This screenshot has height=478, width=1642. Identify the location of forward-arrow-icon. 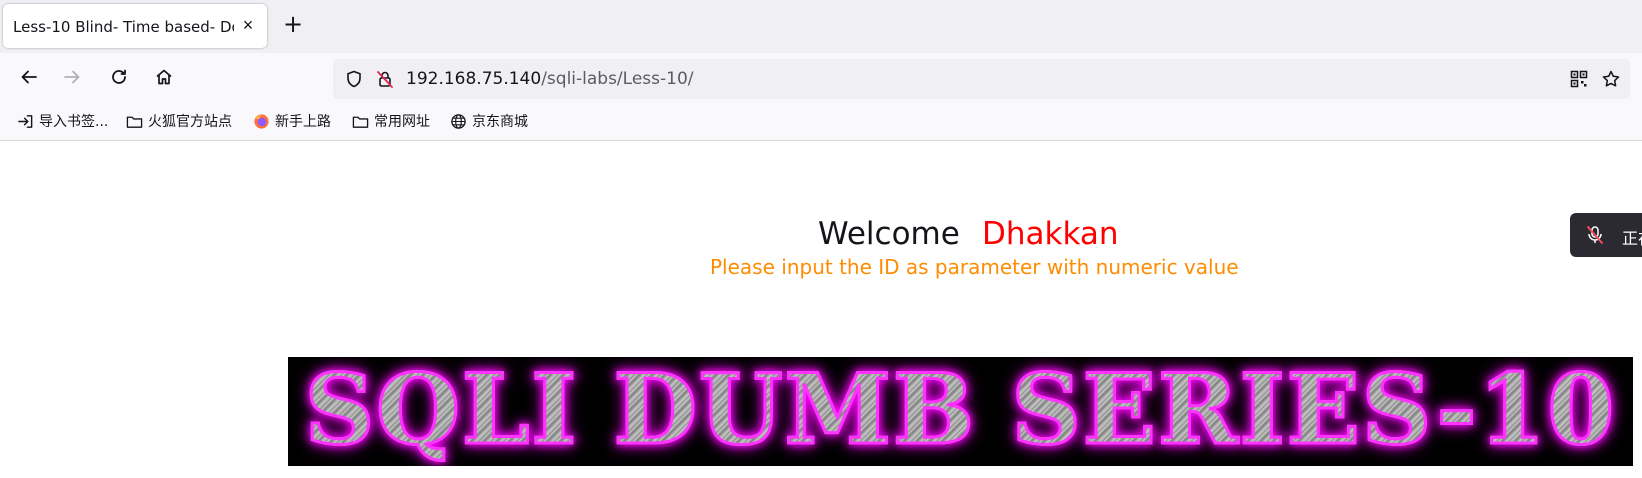
(72, 77).